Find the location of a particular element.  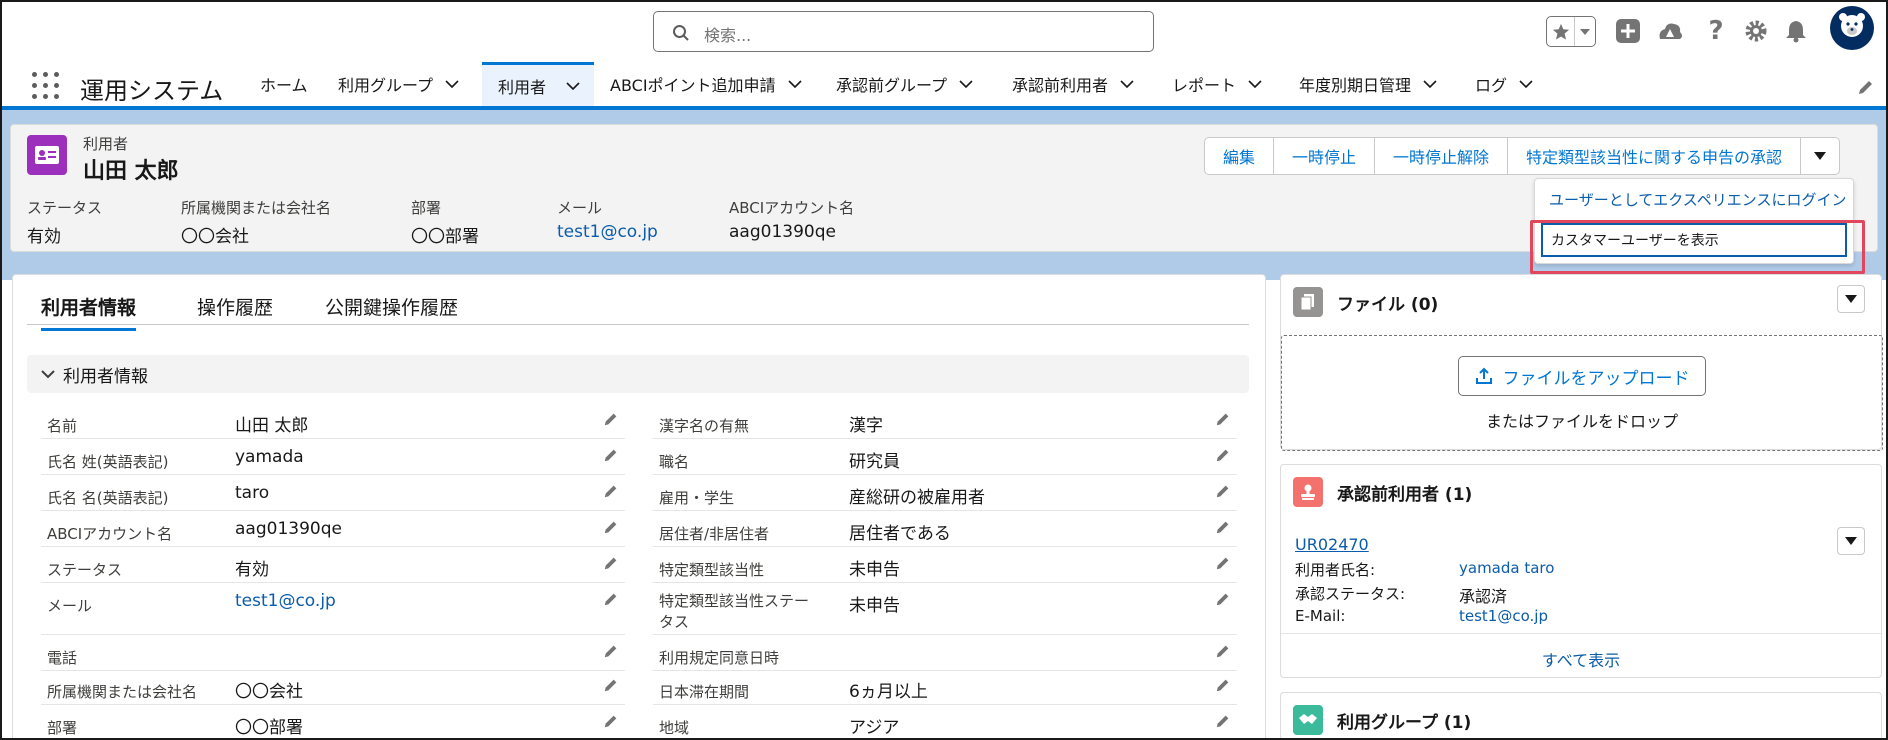

nav-item-abci-points: ABCIポイント追加申請 is located at coordinates (706, 84).